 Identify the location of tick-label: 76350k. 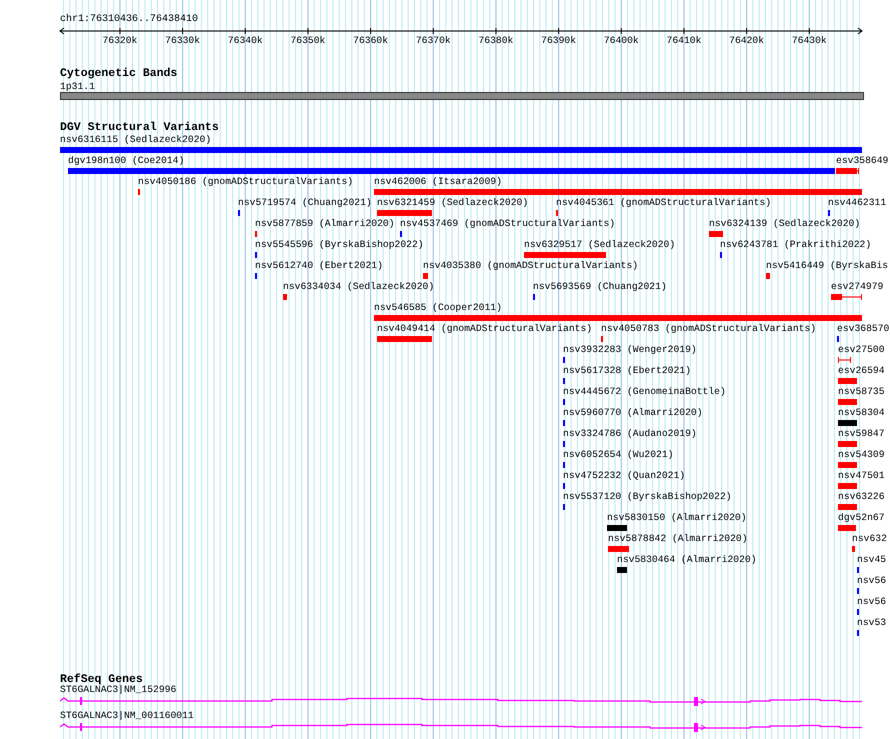
(307, 40).